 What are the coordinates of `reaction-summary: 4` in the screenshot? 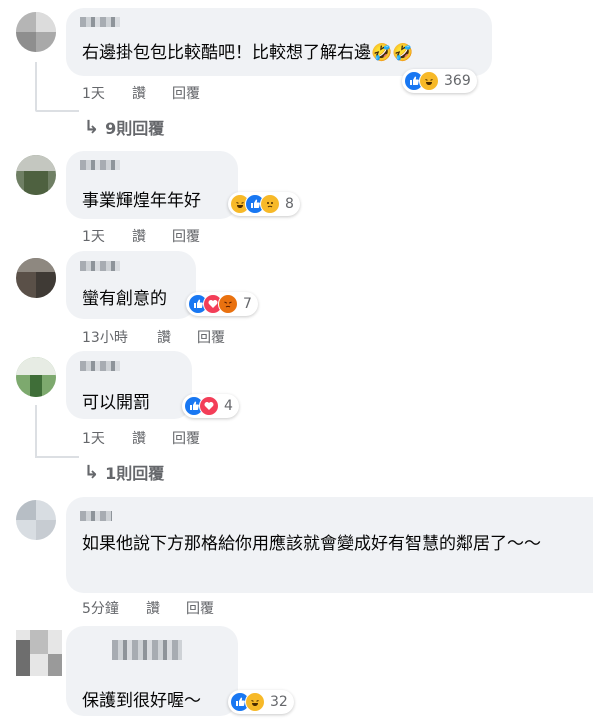 It's located at (210, 406).